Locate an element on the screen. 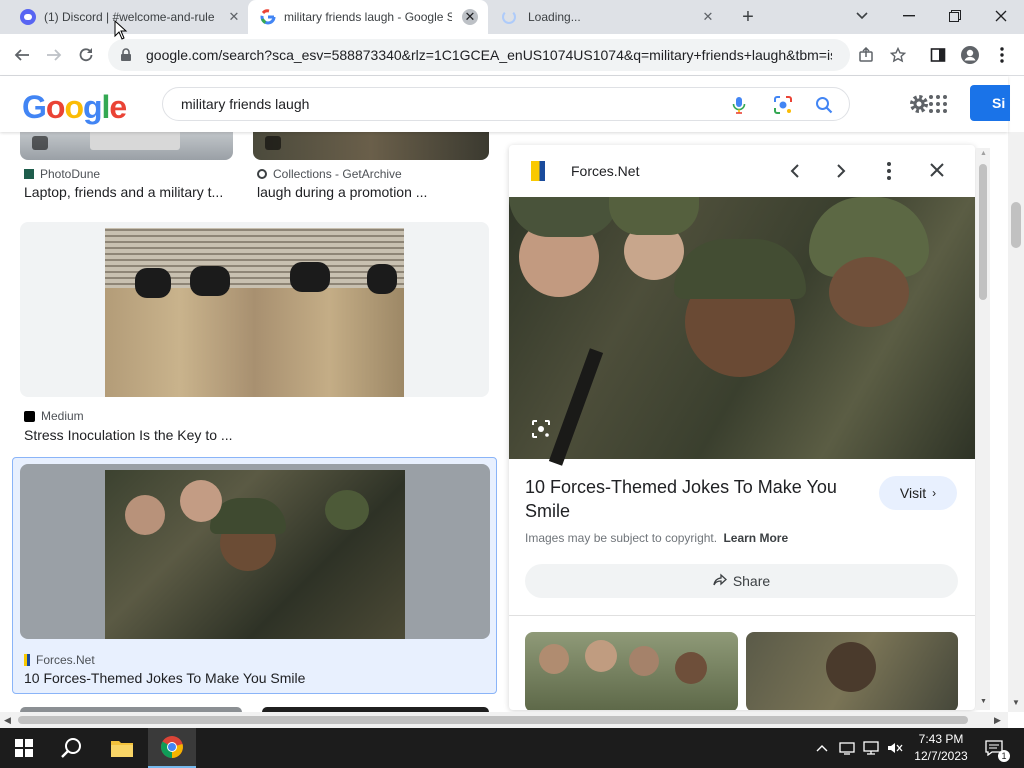 The image size is (1024, 768). panel-scrollbar-thumb is located at coordinates (983, 232).